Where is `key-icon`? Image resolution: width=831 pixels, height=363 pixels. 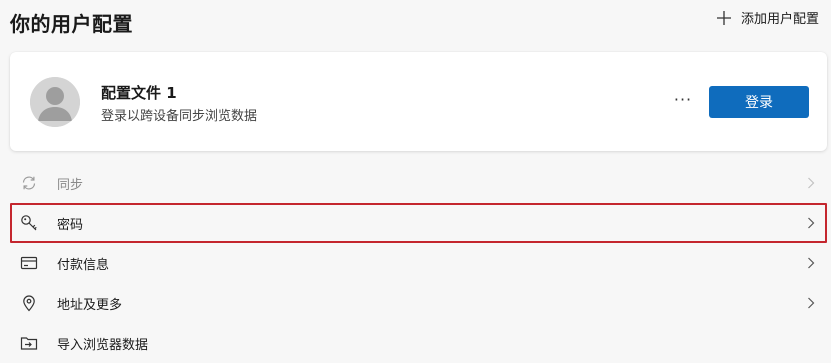 key-icon is located at coordinates (29, 223).